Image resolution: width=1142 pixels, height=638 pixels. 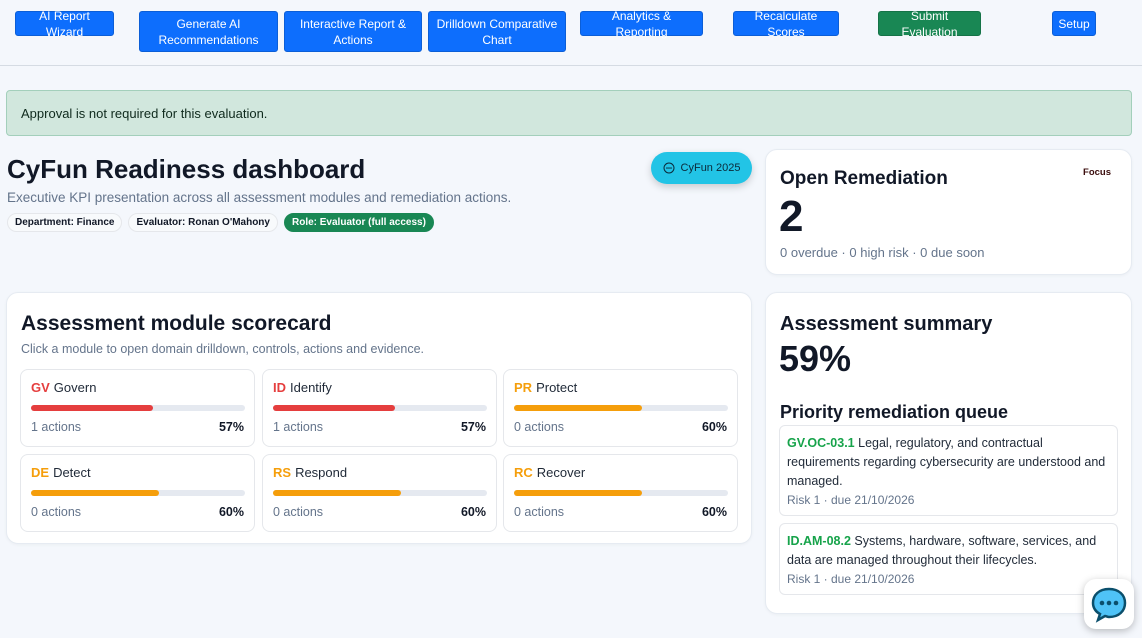 I want to click on scorecard-title: Assessment module scorecard, so click(x=176, y=323).